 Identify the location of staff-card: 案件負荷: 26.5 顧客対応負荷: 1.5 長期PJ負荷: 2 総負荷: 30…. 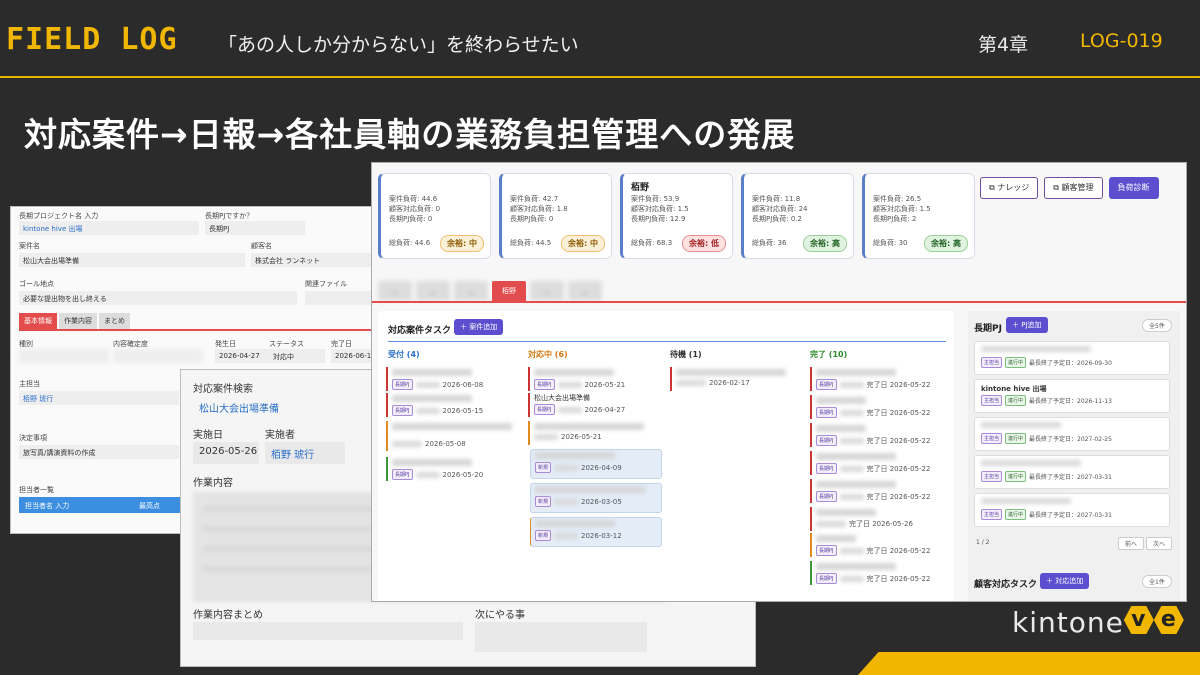
(918, 216).